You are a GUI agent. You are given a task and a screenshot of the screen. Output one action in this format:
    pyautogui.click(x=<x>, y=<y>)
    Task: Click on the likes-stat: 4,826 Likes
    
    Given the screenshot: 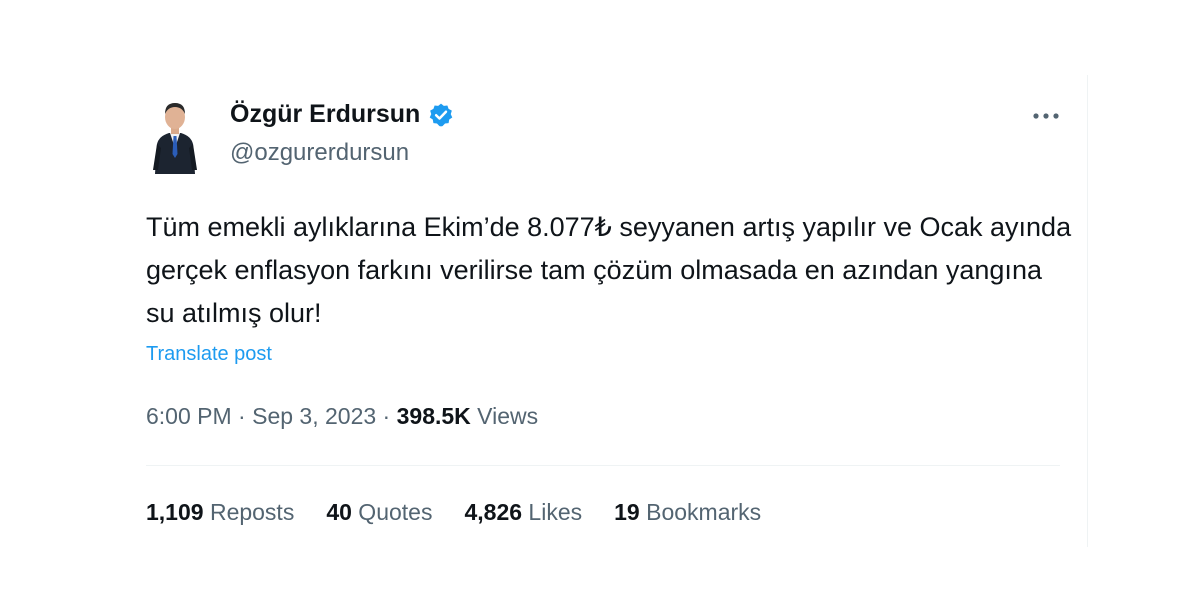 What is the action you would take?
    pyautogui.click(x=523, y=512)
    